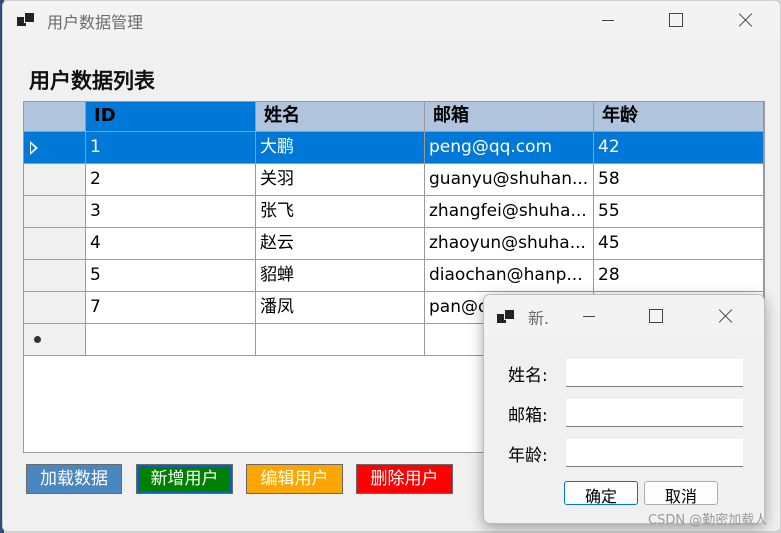 Image resolution: width=781 pixels, height=533 pixels. Describe the element at coordinates (340, 148) in the screenshot. I see `cell-name: 大鹏` at that location.